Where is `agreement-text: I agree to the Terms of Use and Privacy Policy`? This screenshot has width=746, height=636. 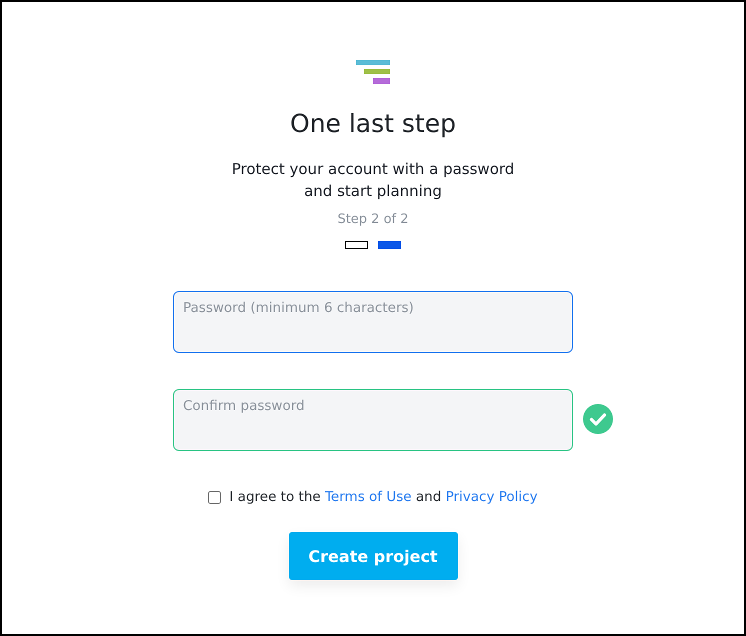 agreement-text: I agree to the Terms of Use and Privacy Policy is located at coordinates (383, 497).